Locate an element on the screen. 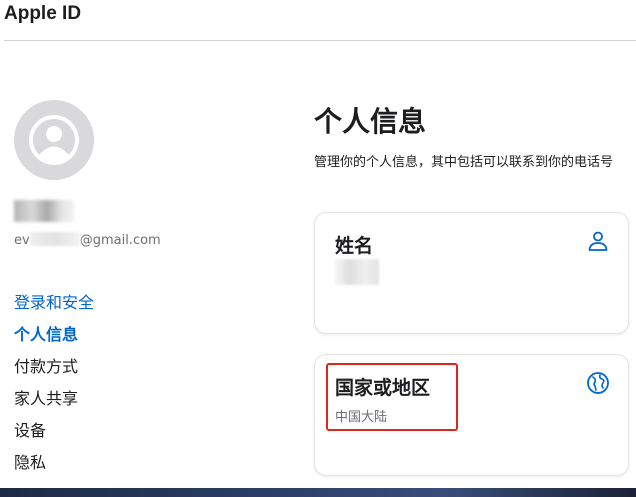 The width and height of the screenshot is (636, 497). sidebar-item-sign-in-security: 登录和安全 is located at coordinates (104, 307).